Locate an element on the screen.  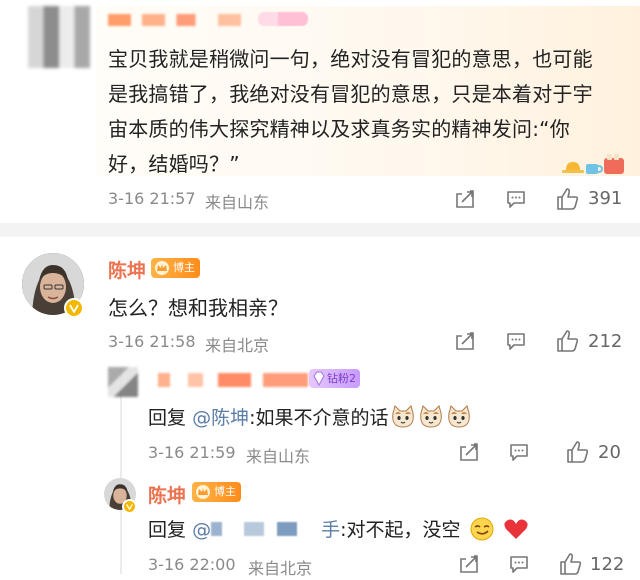
comment-text: 怎么？想和我相亲？ is located at coordinates (198, 308).